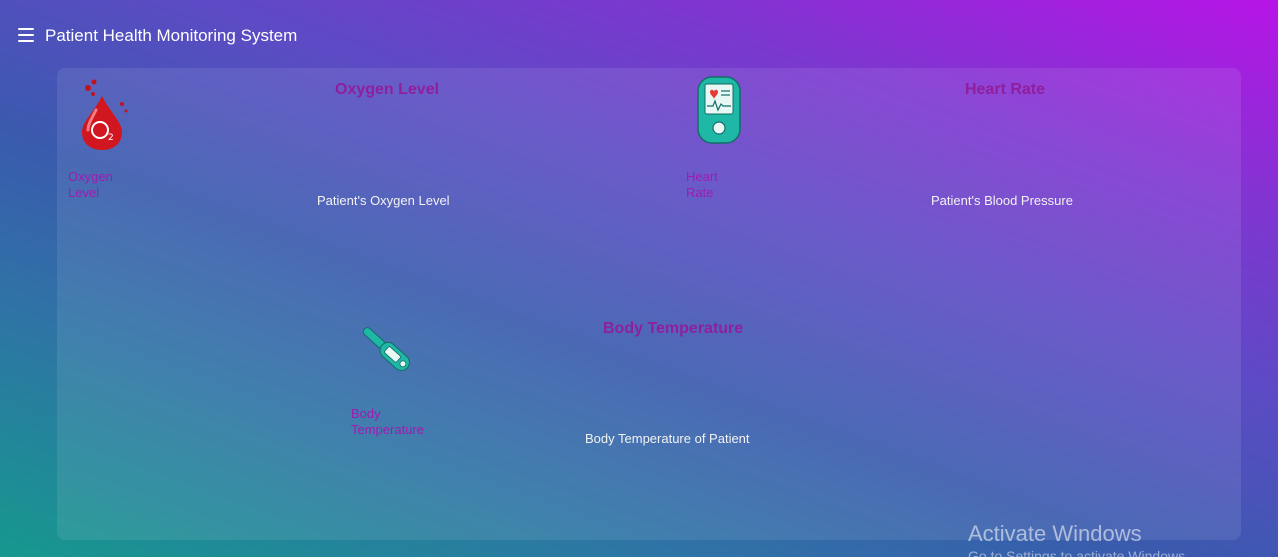 The image size is (1278, 557). Describe the element at coordinates (387, 421) in the screenshot. I see `body-temperature-tile-label: Body Temperature` at that location.